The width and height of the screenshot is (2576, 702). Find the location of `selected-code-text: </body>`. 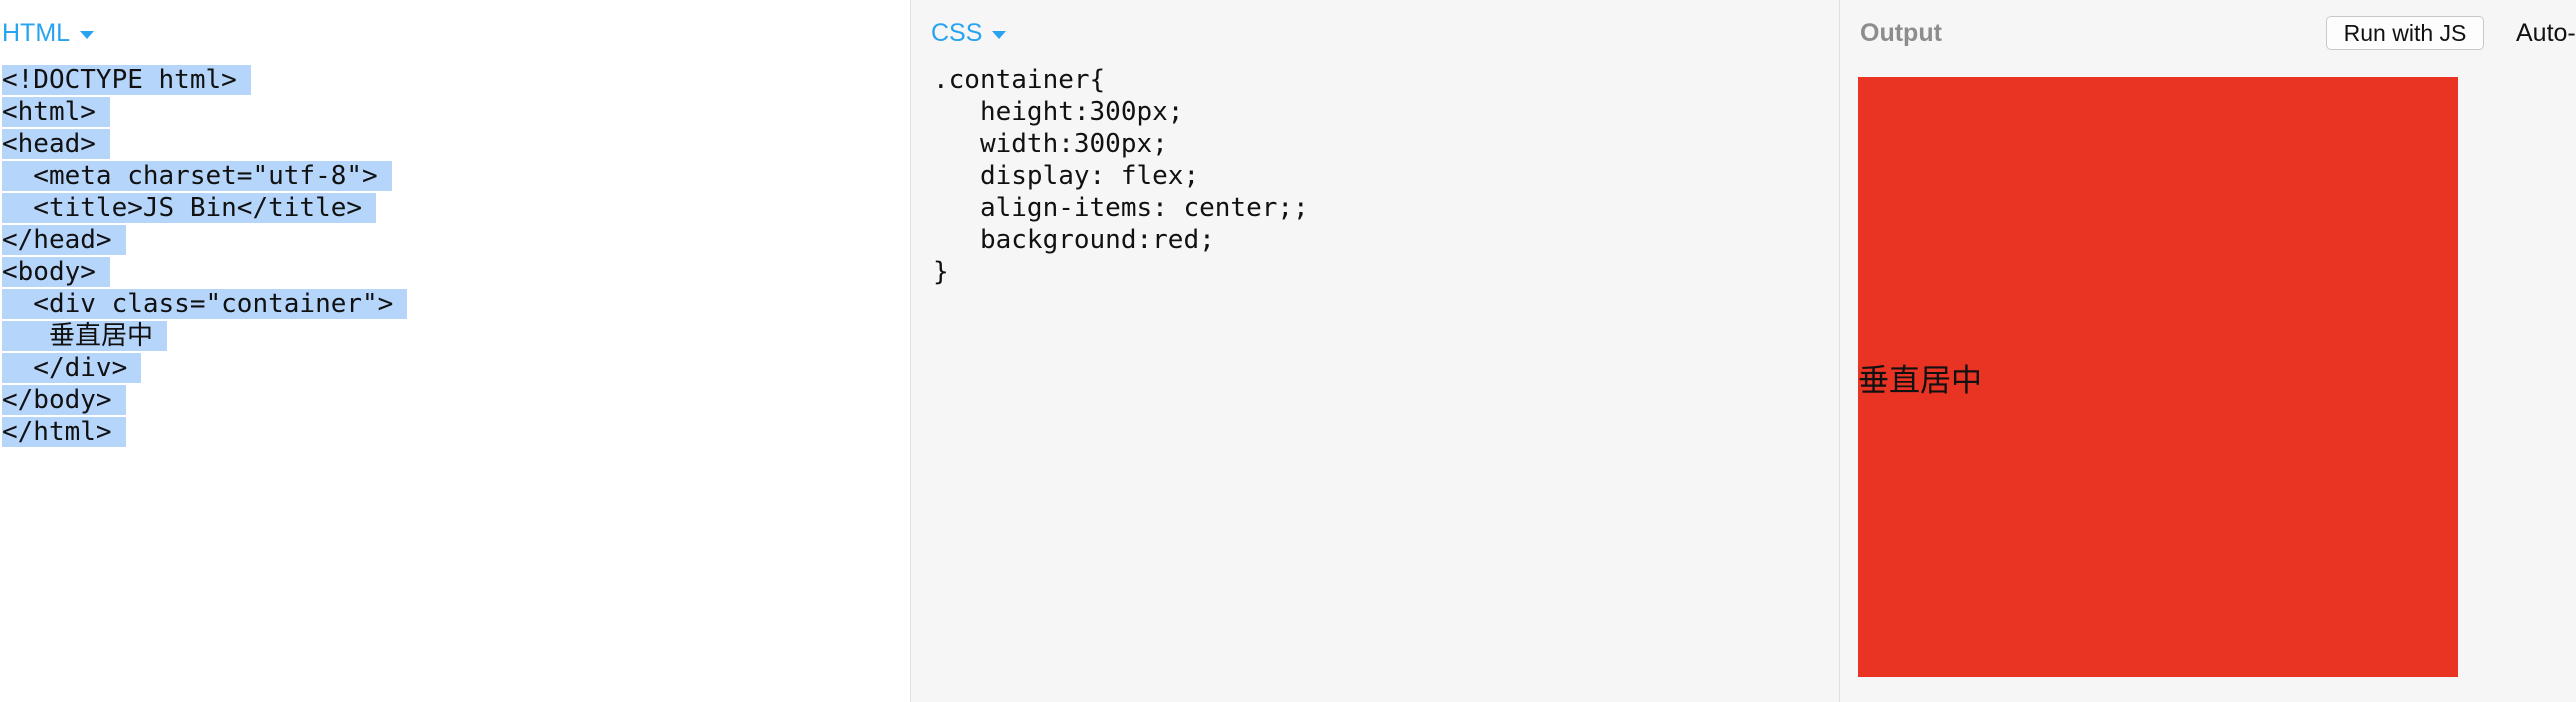

selected-code-text: </body> is located at coordinates (64, 400).